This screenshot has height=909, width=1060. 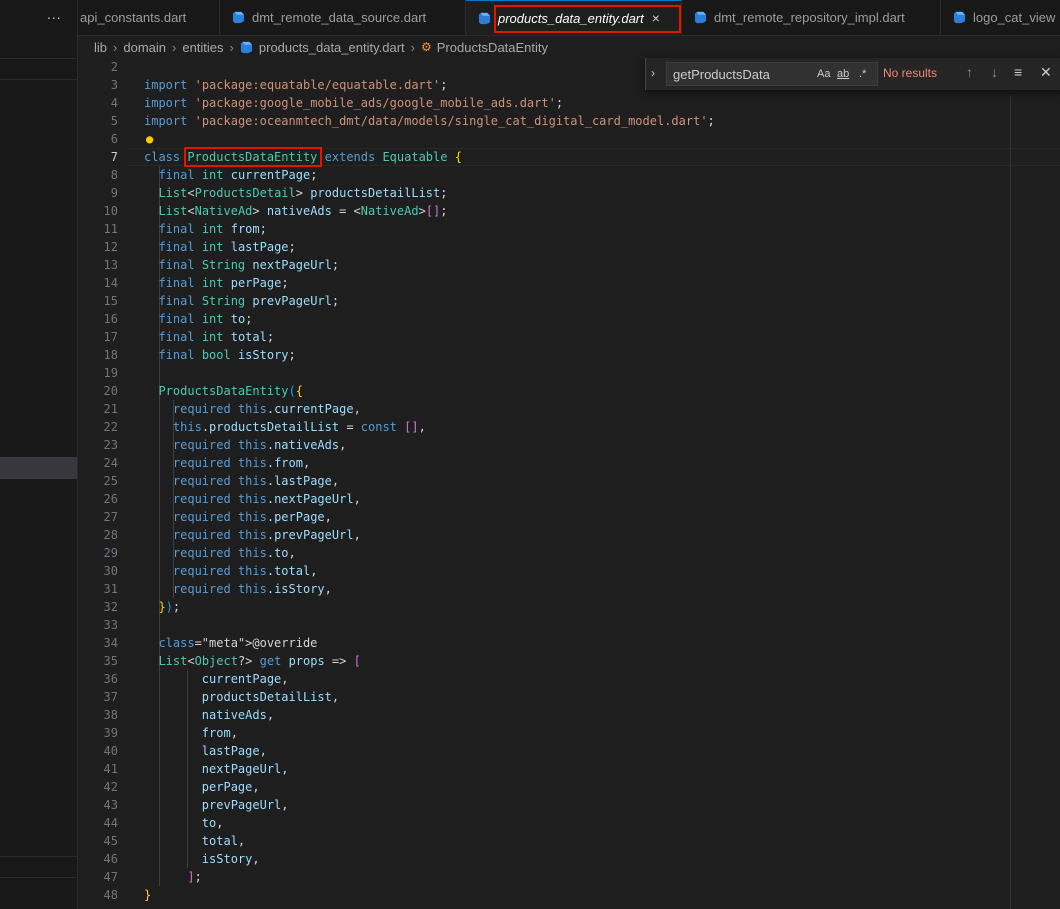 I want to click on code-line: 15 final String prevPageUrl;, so click(x=545, y=301).